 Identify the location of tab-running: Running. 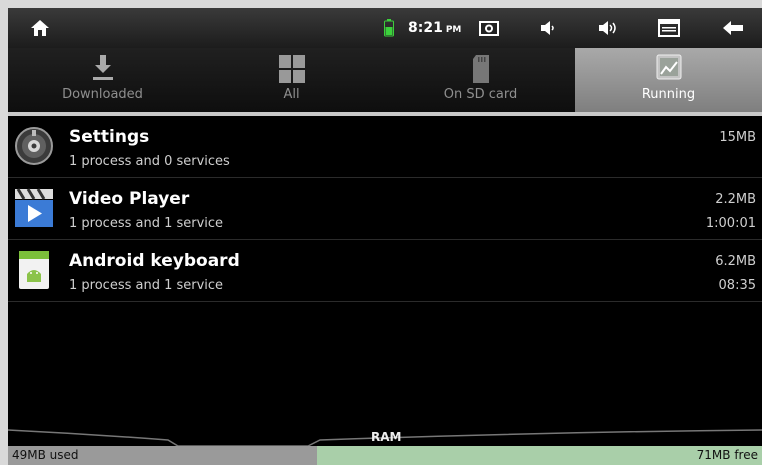
(668, 80).